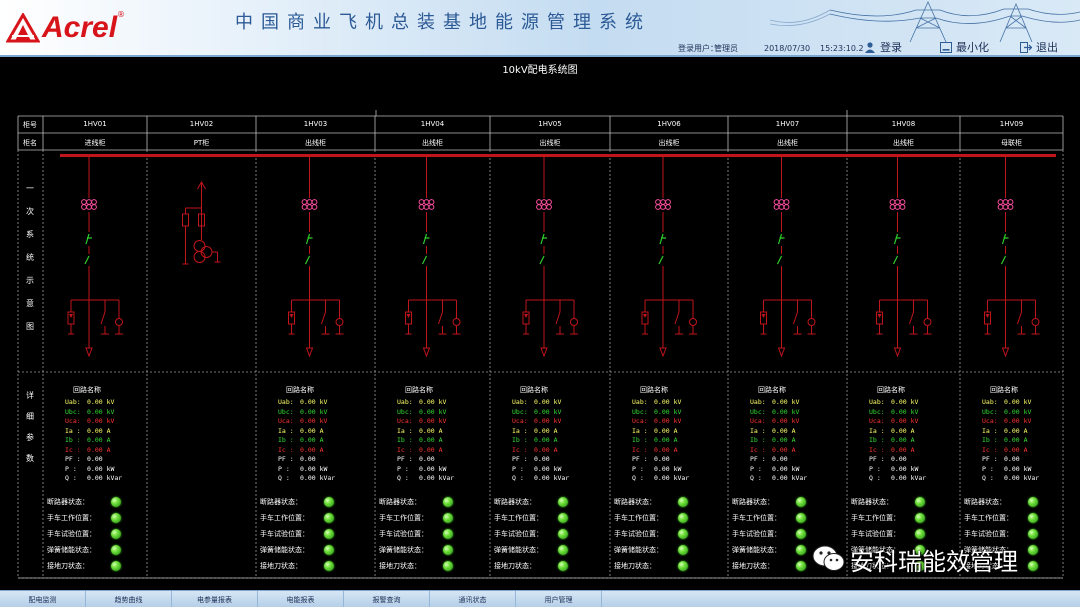 This screenshot has width=1080, height=607. Describe the element at coordinates (30, 234) in the screenshot. I see `primary-label-char: 系` at that location.